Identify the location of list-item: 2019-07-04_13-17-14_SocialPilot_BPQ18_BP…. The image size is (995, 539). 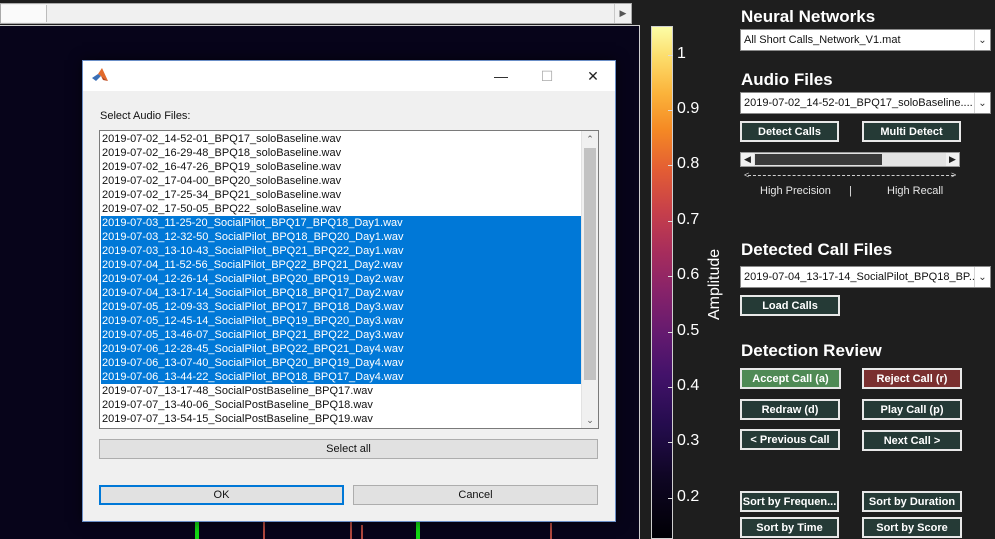
(341, 293).